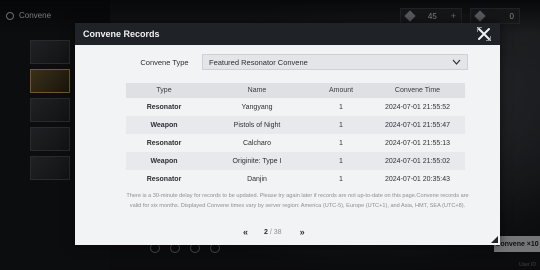  I want to click on corner-decoration, so click(494, 239).